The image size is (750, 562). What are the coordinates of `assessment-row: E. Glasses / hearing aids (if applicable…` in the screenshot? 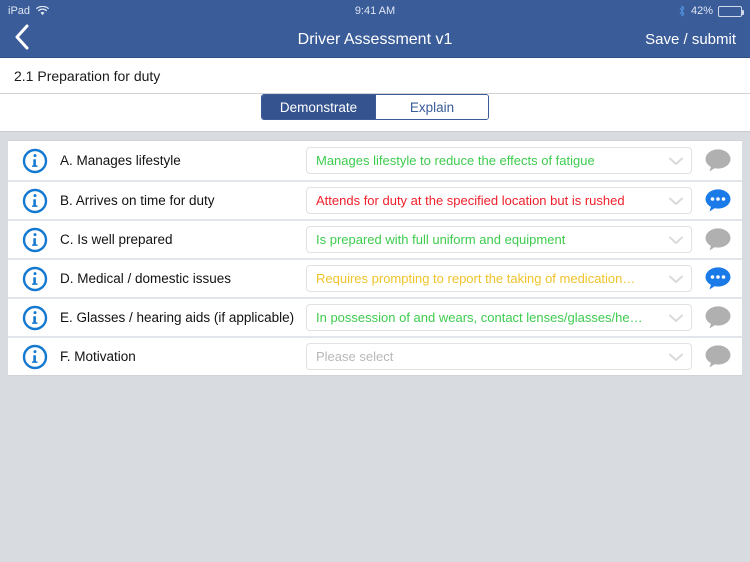 It's located at (375, 316).